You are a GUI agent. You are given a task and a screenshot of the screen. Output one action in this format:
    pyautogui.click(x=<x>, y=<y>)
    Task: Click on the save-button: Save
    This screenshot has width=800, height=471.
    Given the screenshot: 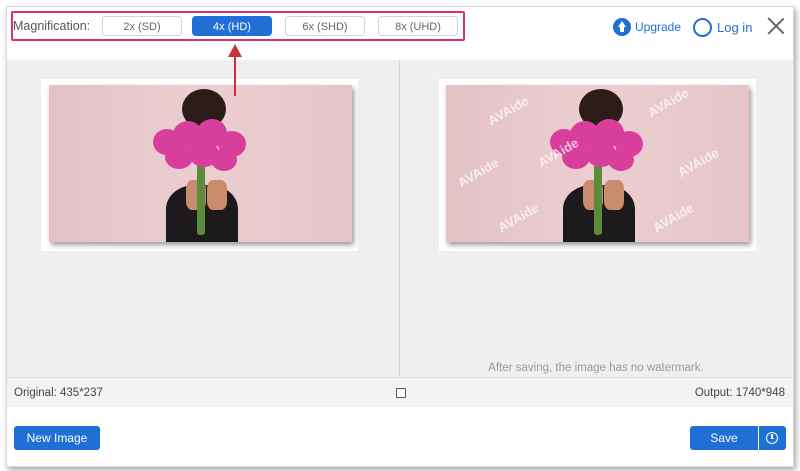 What is the action you would take?
    pyautogui.click(x=724, y=438)
    